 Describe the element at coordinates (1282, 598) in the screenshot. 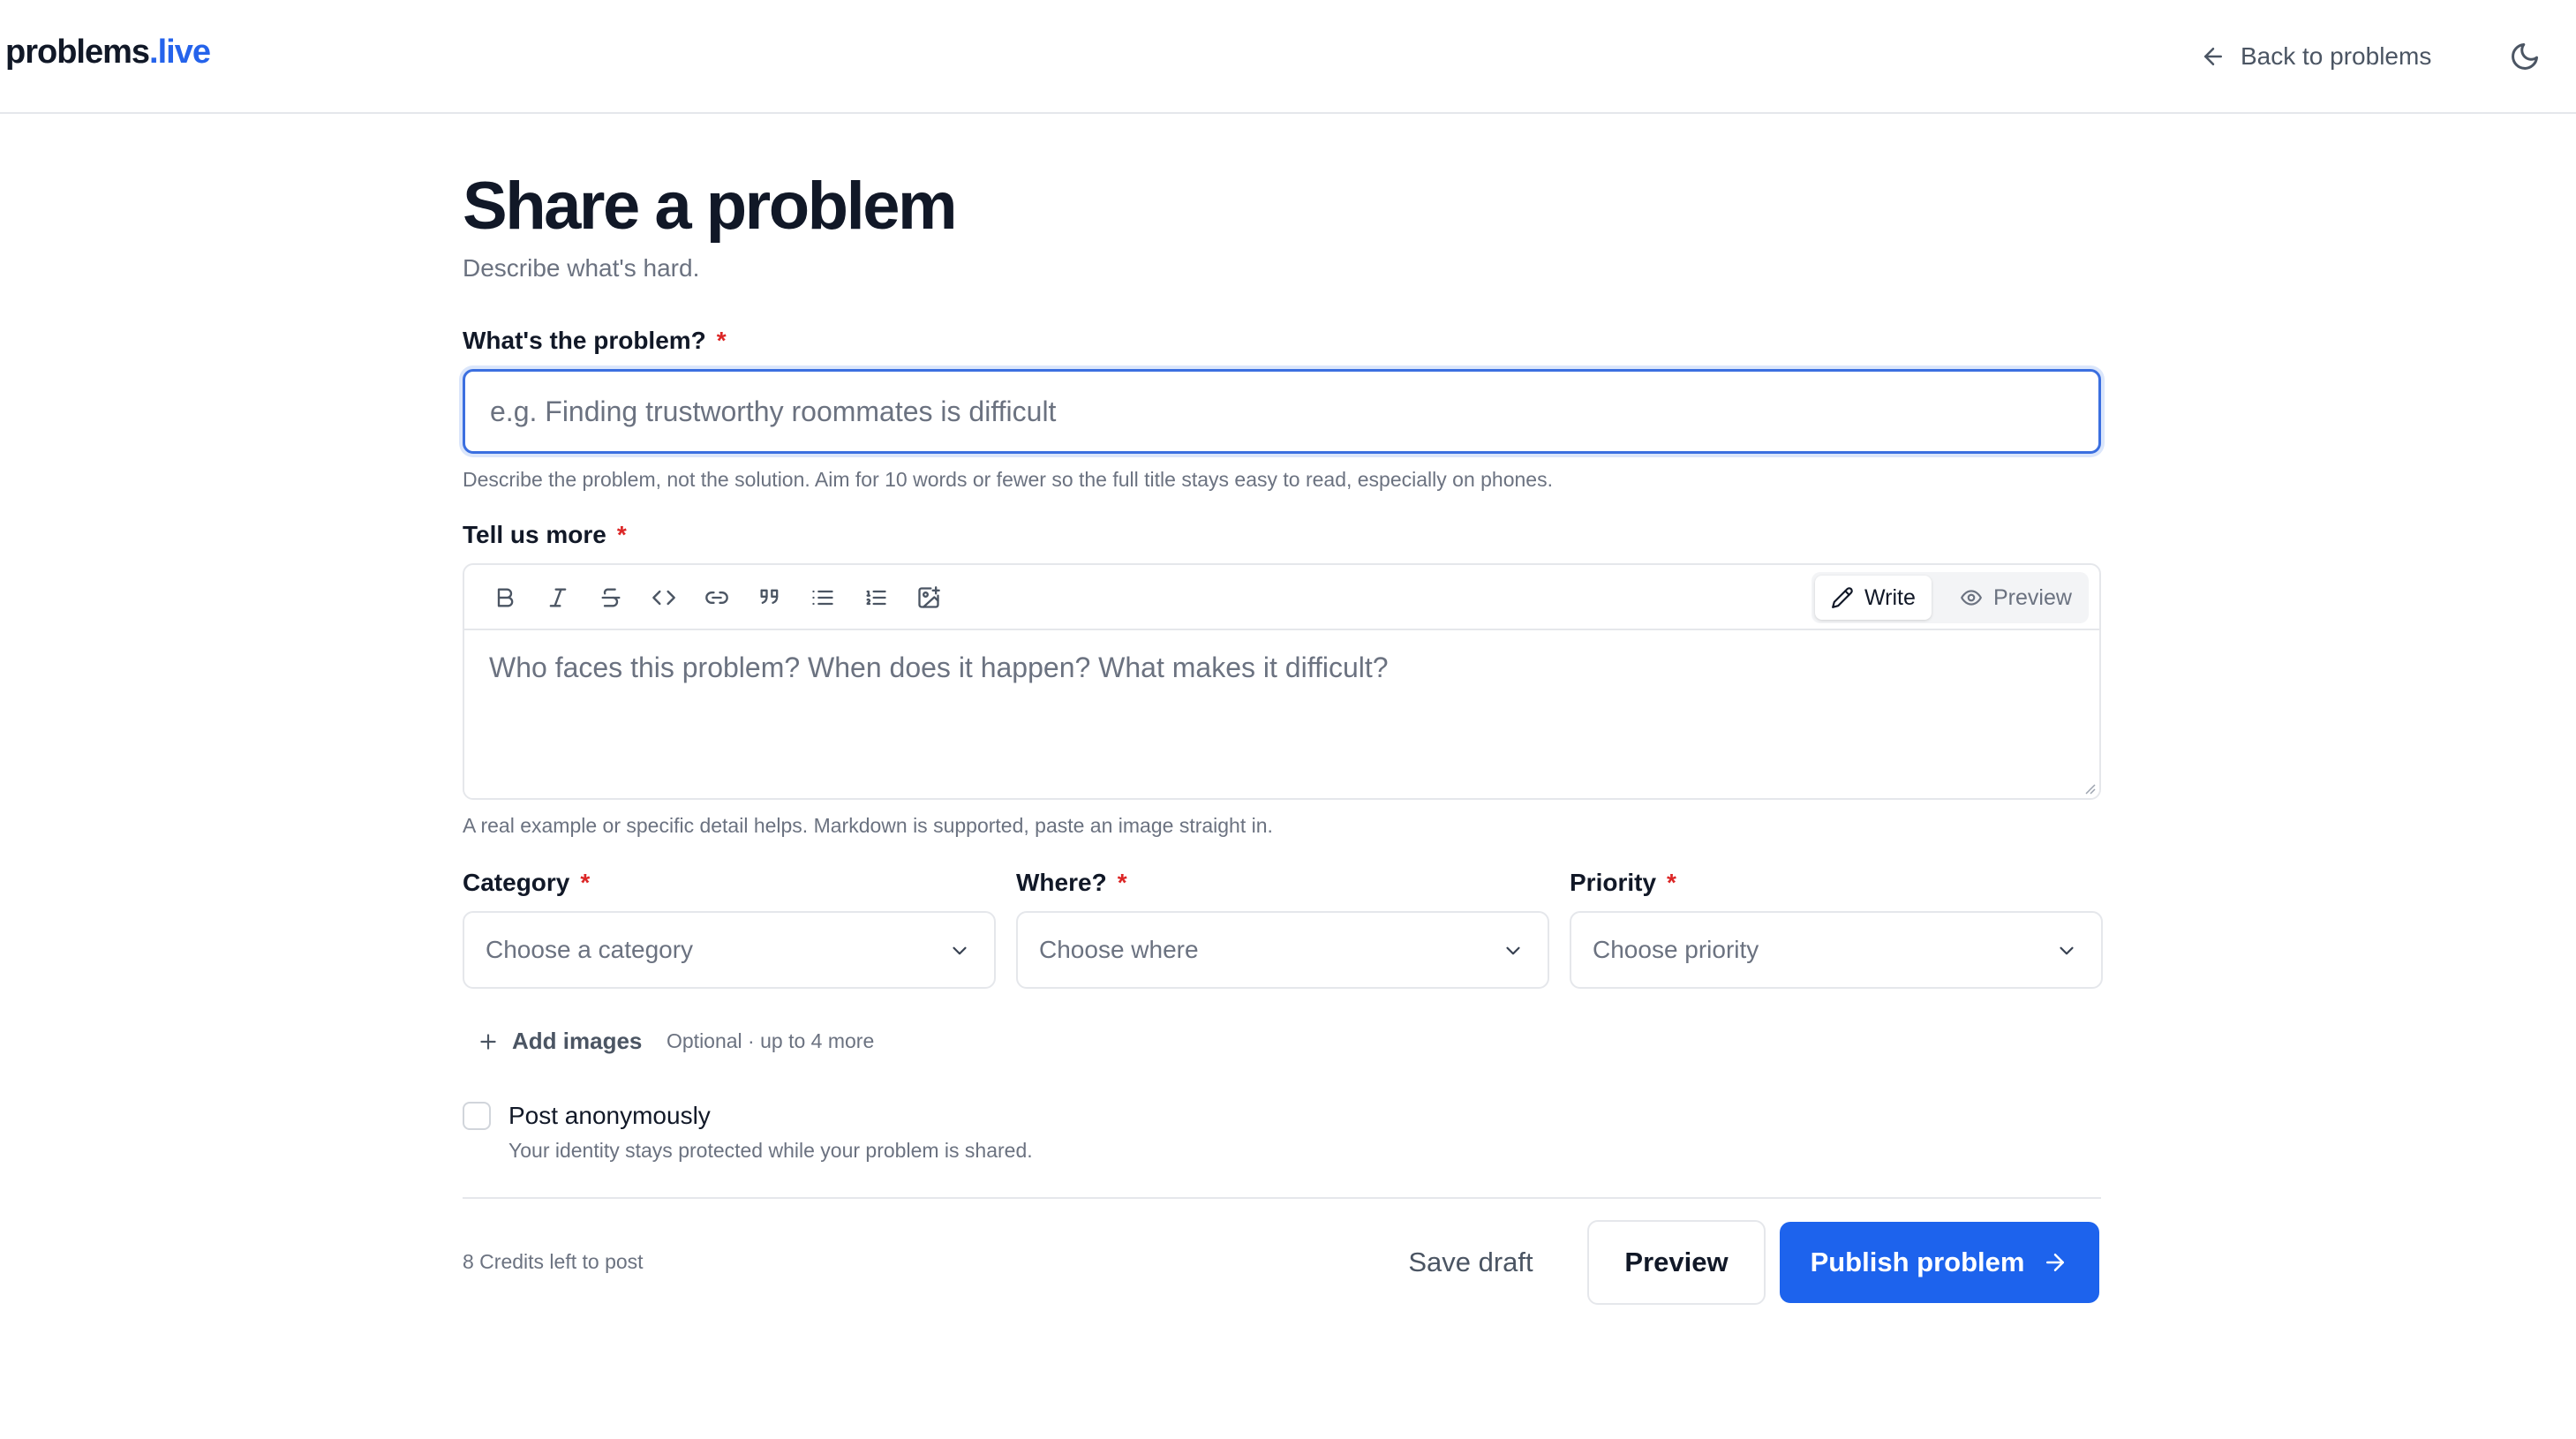

I see `editor-toolbar: Write Preview` at that location.